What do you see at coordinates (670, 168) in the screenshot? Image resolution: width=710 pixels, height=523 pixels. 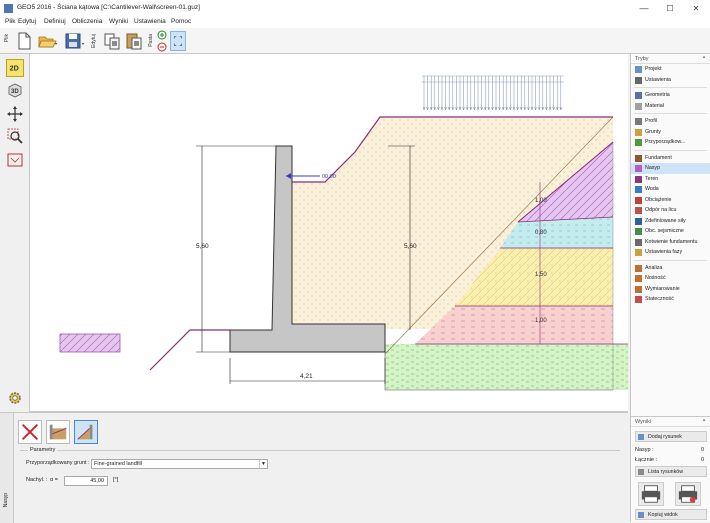 I see `mode-item: Nasyp` at bounding box center [670, 168].